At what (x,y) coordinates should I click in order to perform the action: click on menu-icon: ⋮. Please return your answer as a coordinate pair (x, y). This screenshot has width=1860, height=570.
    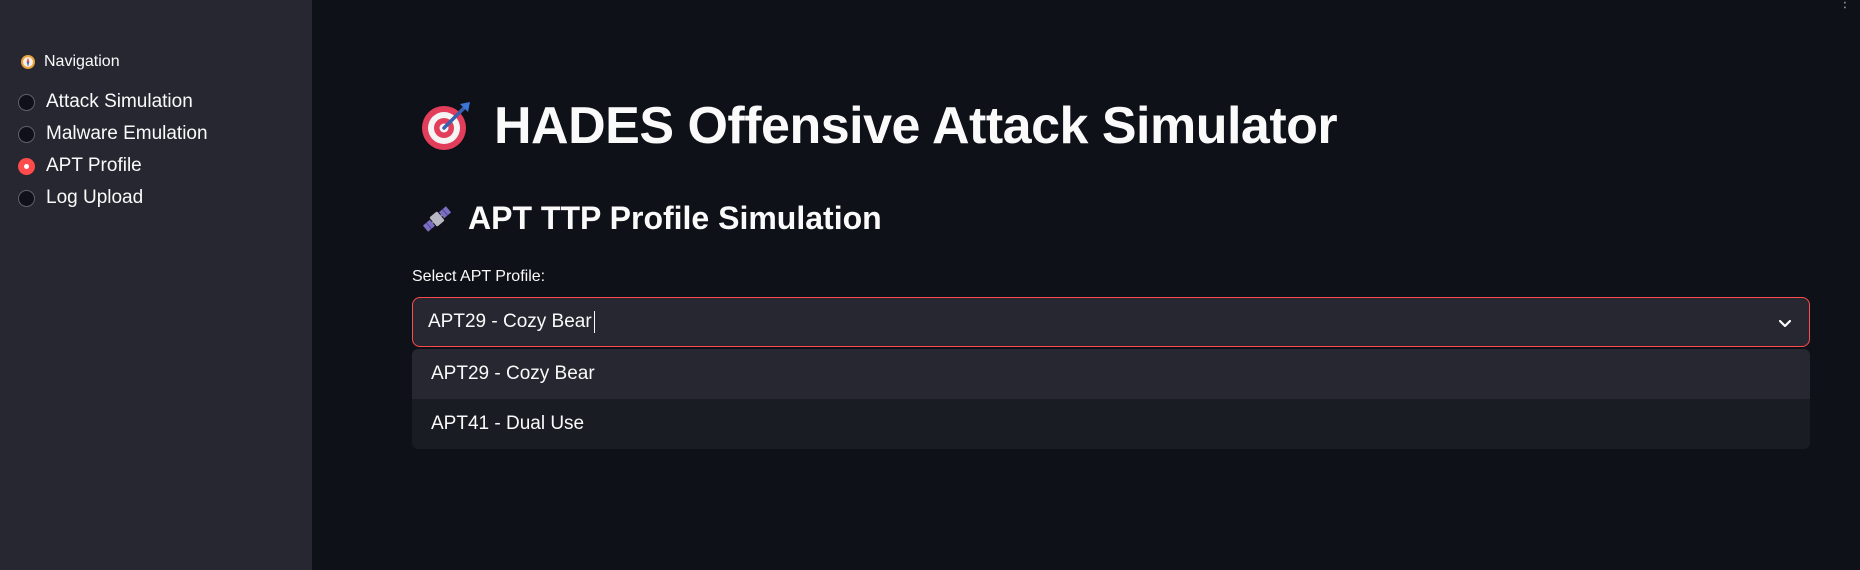
    Looking at the image, I should click on (1845, 5).